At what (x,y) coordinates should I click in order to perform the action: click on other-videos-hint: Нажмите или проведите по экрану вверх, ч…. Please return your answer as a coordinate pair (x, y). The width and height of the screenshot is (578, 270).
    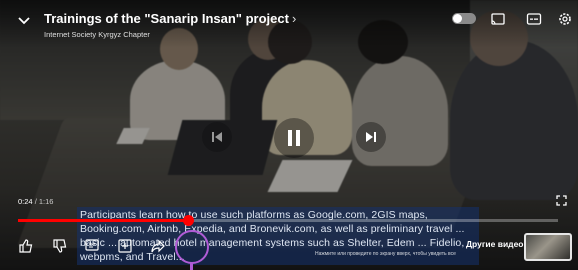
    Looking at the image, I should click on (385, 254).